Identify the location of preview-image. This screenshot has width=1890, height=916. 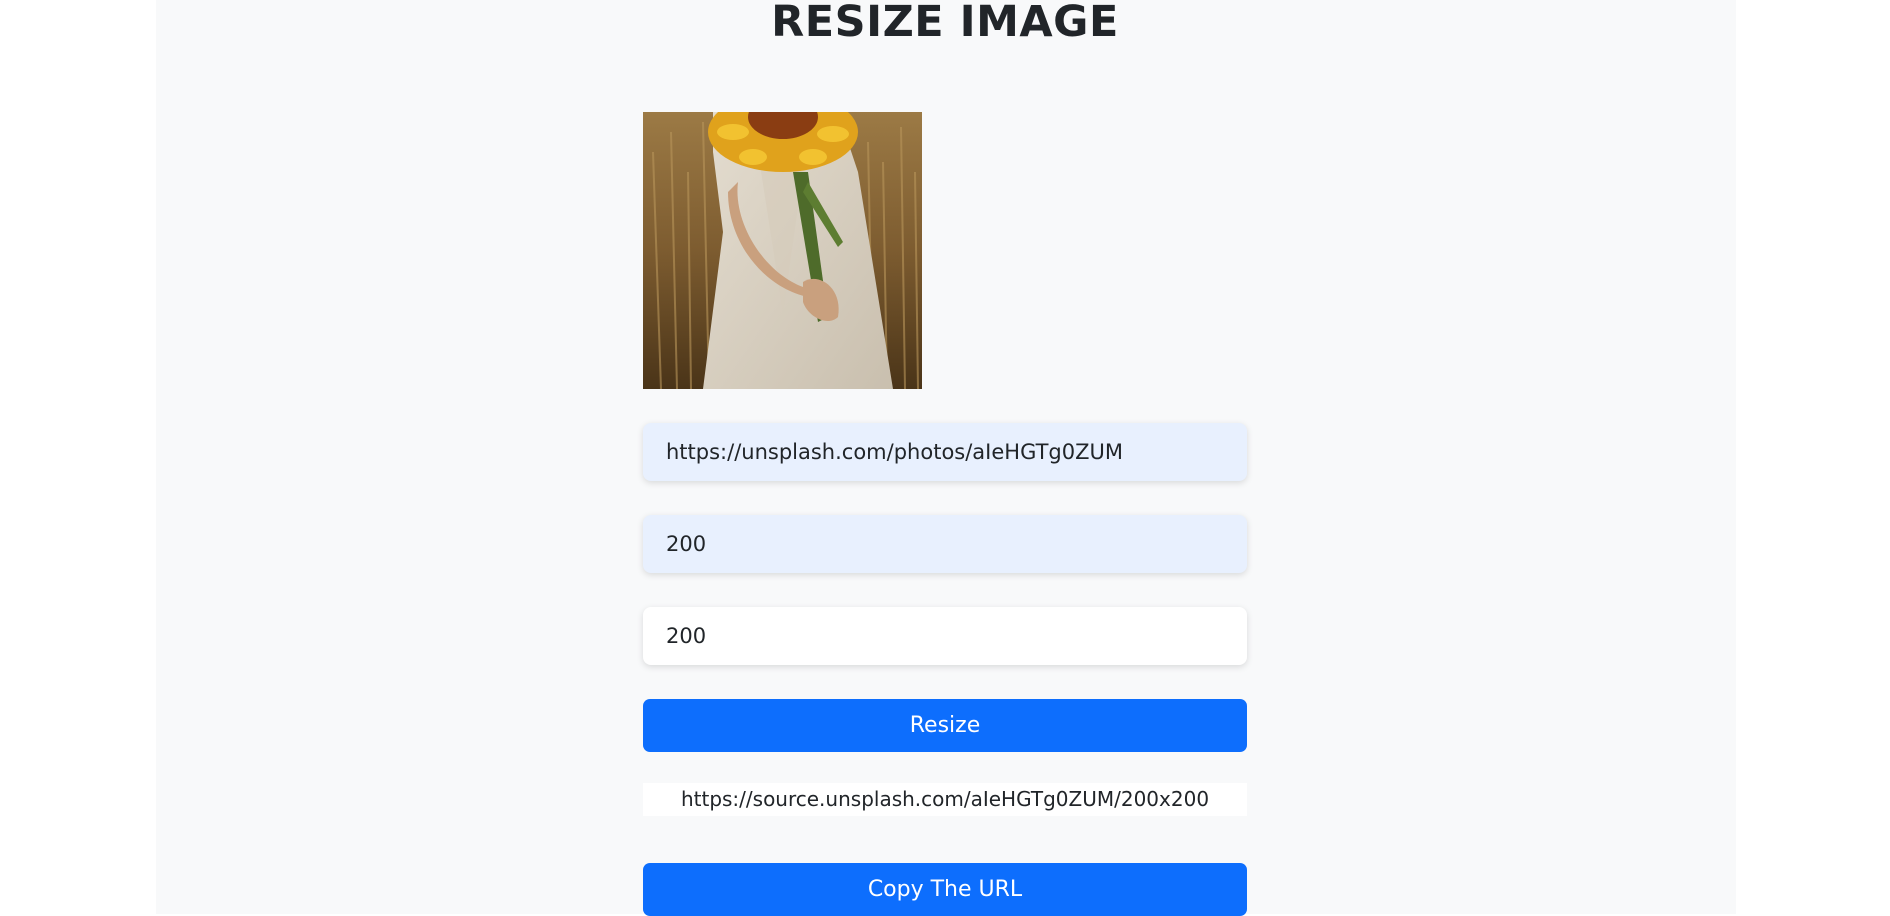
(782, 250).